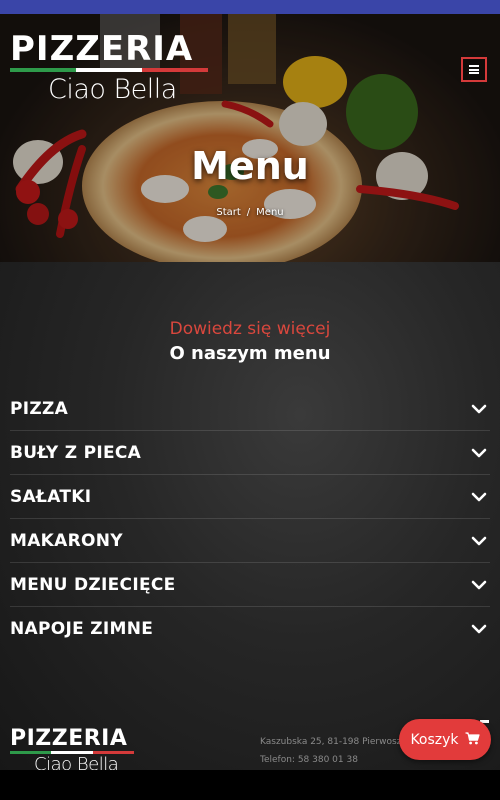 Image resolution: width=500 pixels, height=800 pixels. Describe the element at coordinates (82, 629) in the screenshot. I see `accordion-item-label: NAPOJE ZIMNE` at that location.